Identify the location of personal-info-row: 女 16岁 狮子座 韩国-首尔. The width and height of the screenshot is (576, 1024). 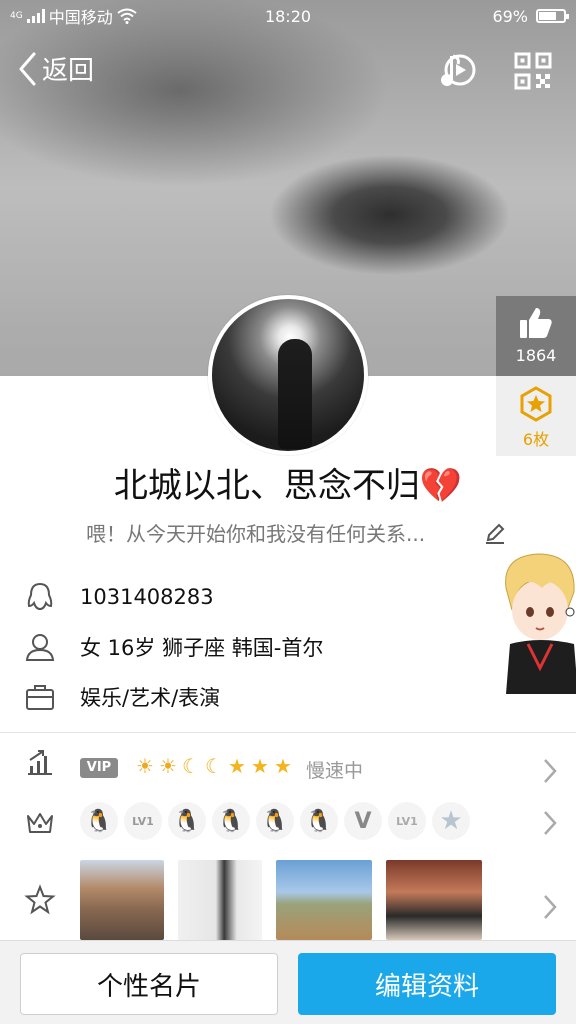
(288, 647).